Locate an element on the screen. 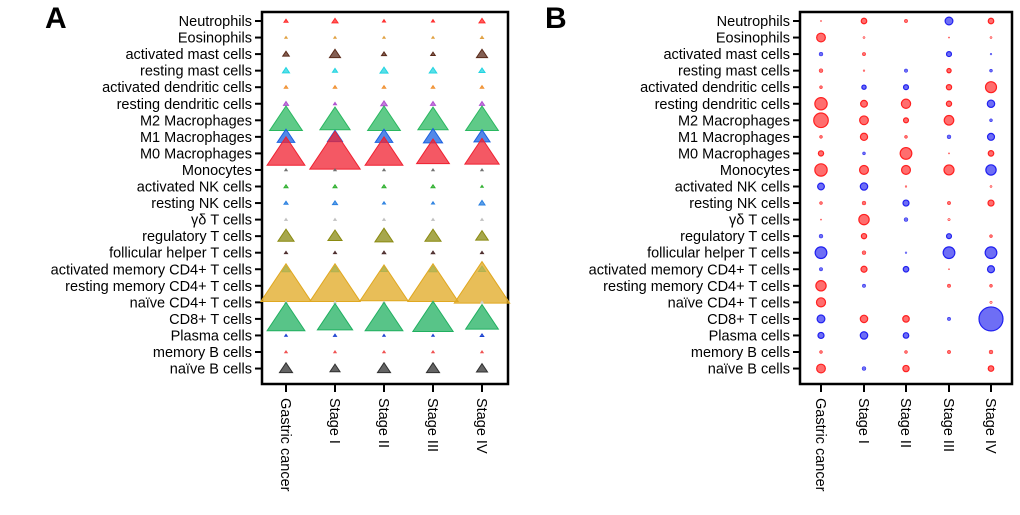 This screenshot has height=515, width=1020. panel-label-b: B is located at coordinates (556, 18).